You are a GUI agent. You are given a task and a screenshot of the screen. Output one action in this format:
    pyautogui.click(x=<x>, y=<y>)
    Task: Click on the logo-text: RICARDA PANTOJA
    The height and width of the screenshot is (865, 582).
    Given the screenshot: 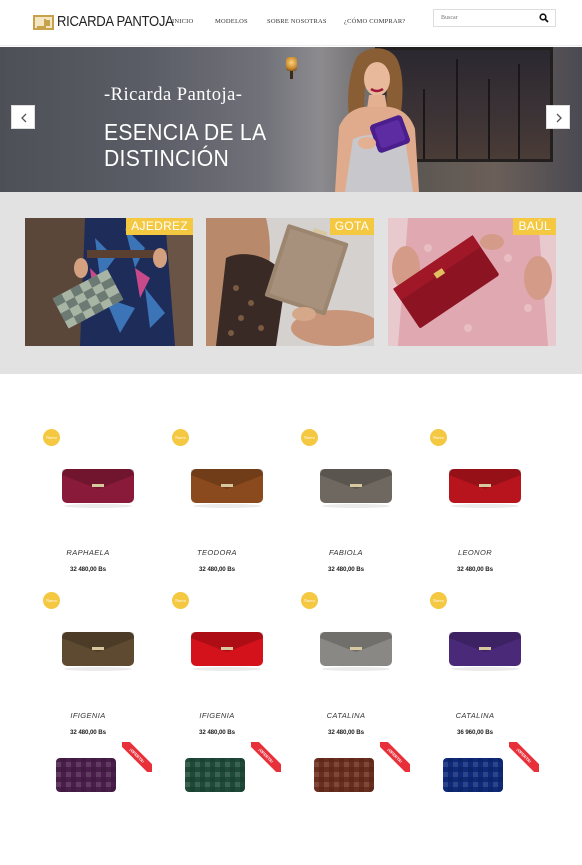 What is the action you would take?
    pyautogui.click(x=115, y=22)
    